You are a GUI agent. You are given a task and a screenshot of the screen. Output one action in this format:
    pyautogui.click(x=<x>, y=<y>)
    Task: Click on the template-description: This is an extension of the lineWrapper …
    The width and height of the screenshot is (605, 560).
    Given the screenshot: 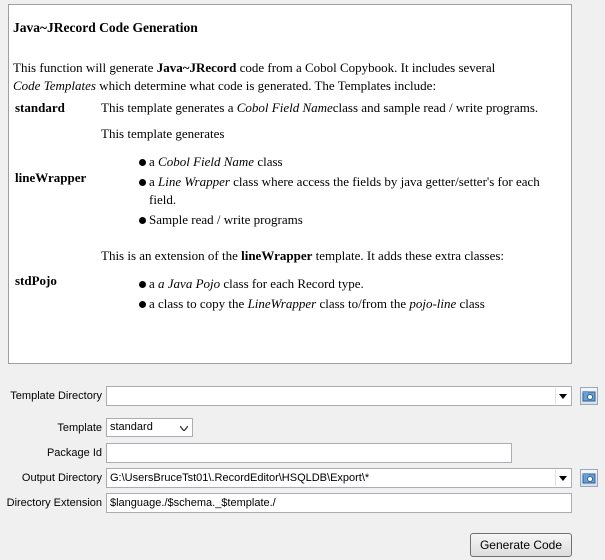 What is the action you would take?
    pyautogui.click(x=326, y=281)
    